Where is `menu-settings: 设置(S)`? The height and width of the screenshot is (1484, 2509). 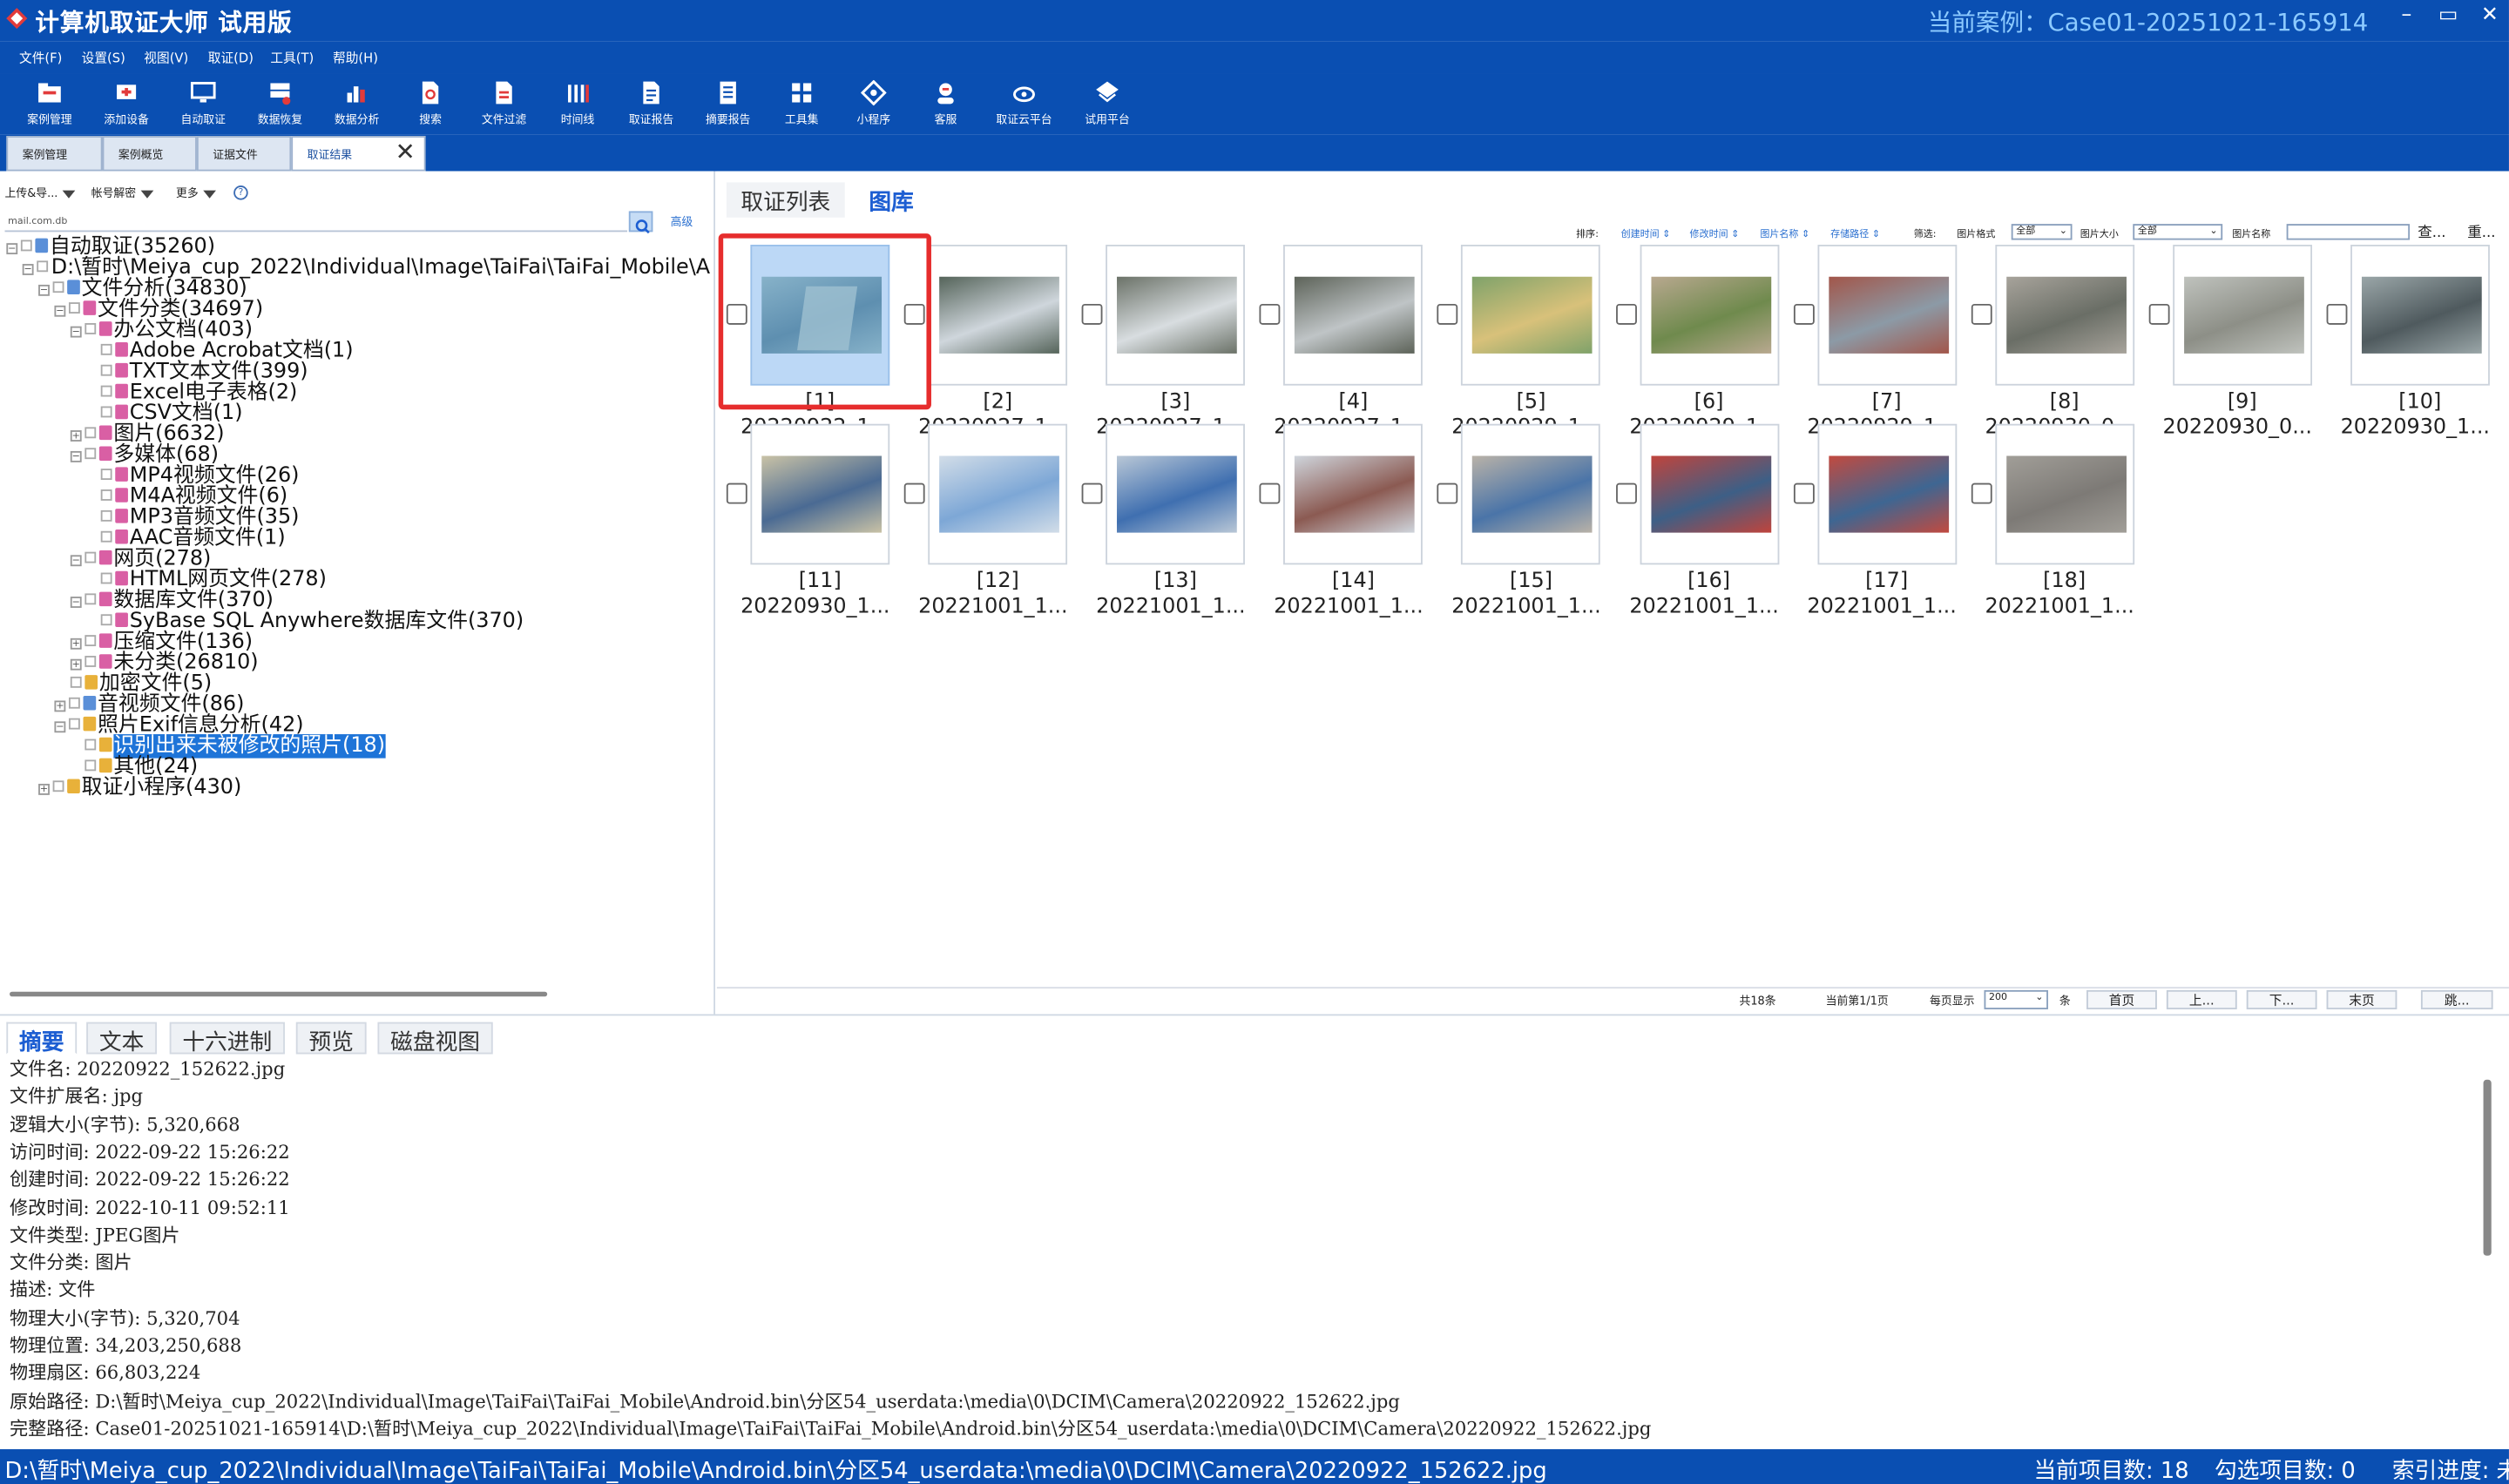
menu-settings: 设置(S) is located at coordinates (103, 58).